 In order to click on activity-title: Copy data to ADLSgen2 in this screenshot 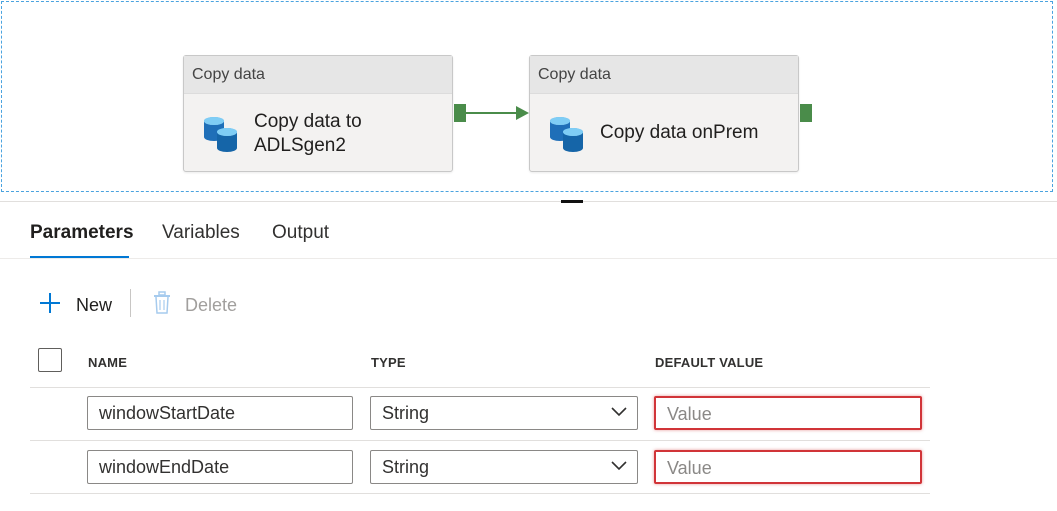, I will do `click(308, 133)`.